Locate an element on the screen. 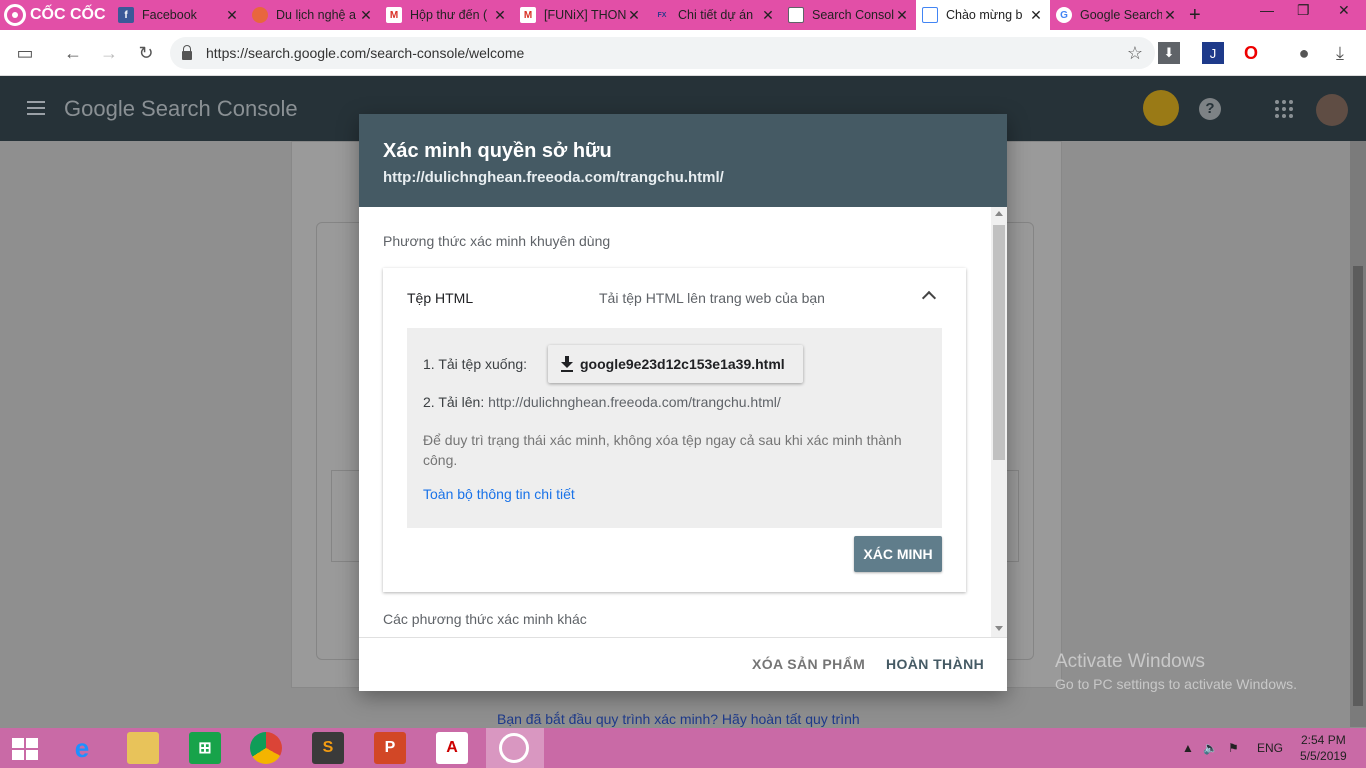  sublime-text-icon: S is located at coordinates (328, 748).